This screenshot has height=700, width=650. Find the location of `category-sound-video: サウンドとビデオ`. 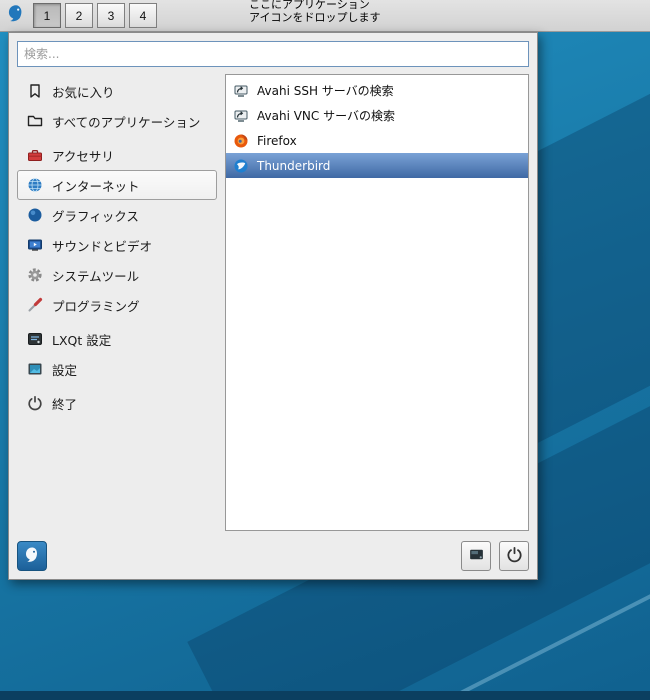

category-sound-video: サウンドとビデオ is located at coordinates (117, 245).